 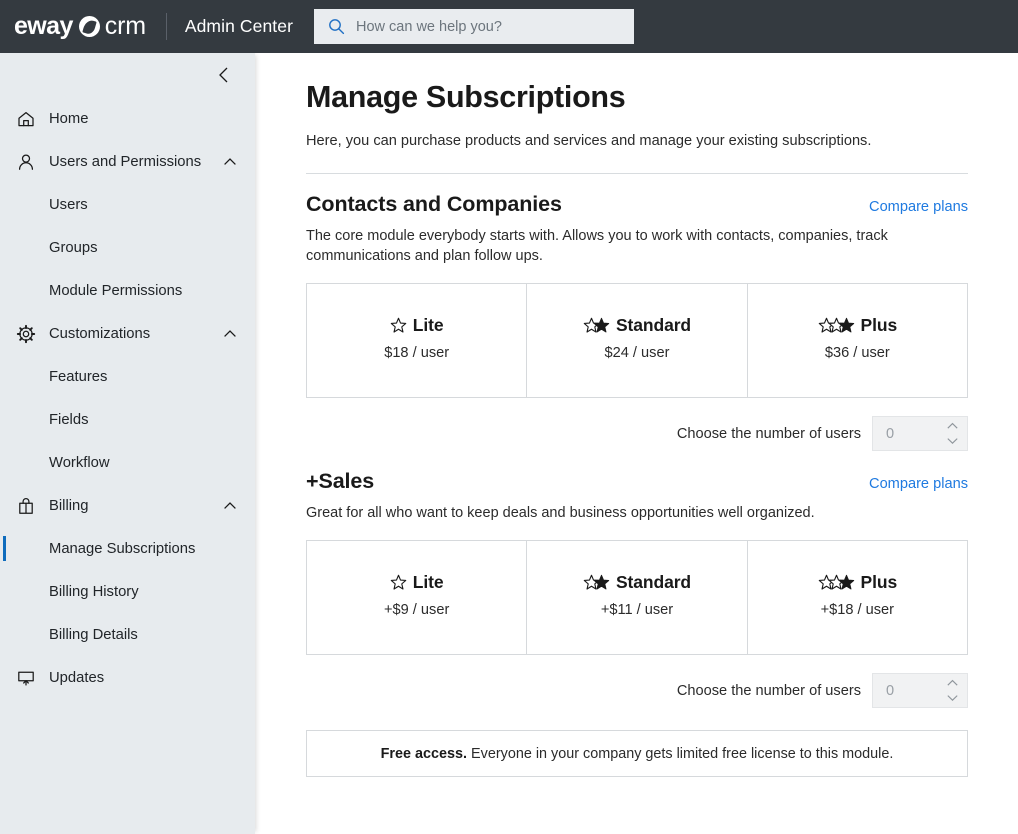 I want to click on top-bar: eway crm Admin Center, so click(x=509, y=26).